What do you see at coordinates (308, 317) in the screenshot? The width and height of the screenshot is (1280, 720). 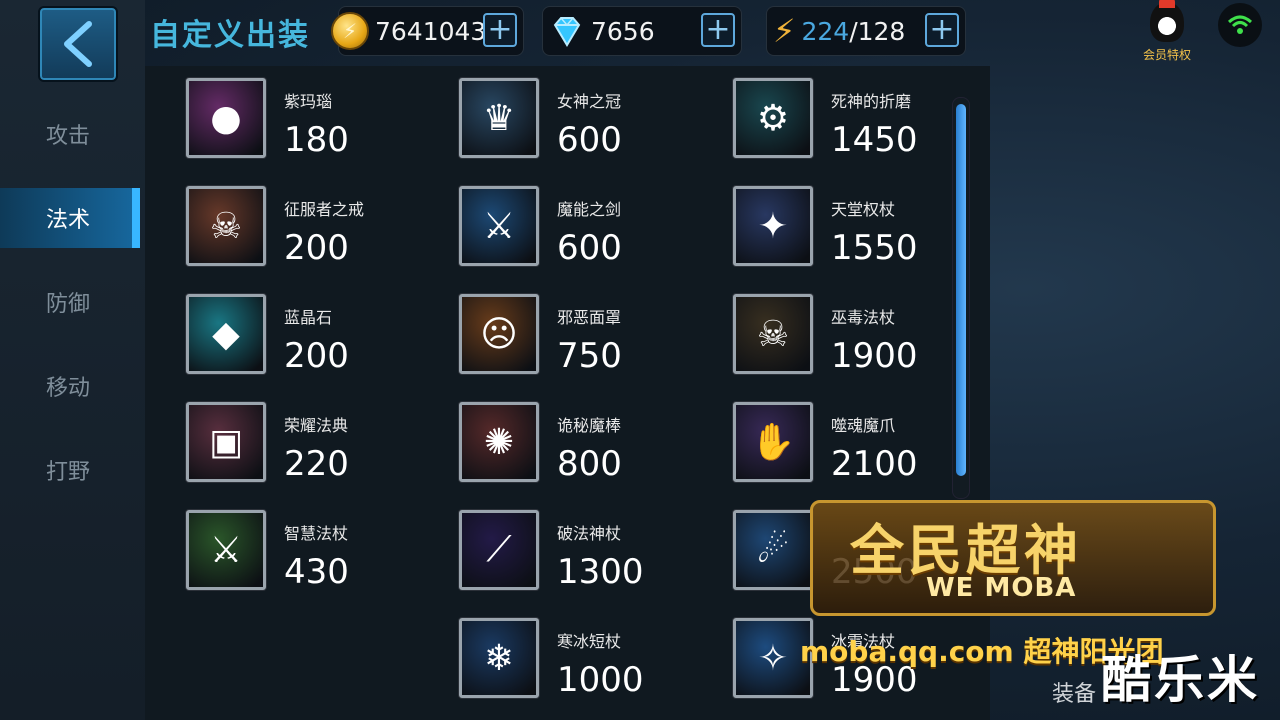 I see `item-name: 蓝晶石` at bounding box center [308, 317].